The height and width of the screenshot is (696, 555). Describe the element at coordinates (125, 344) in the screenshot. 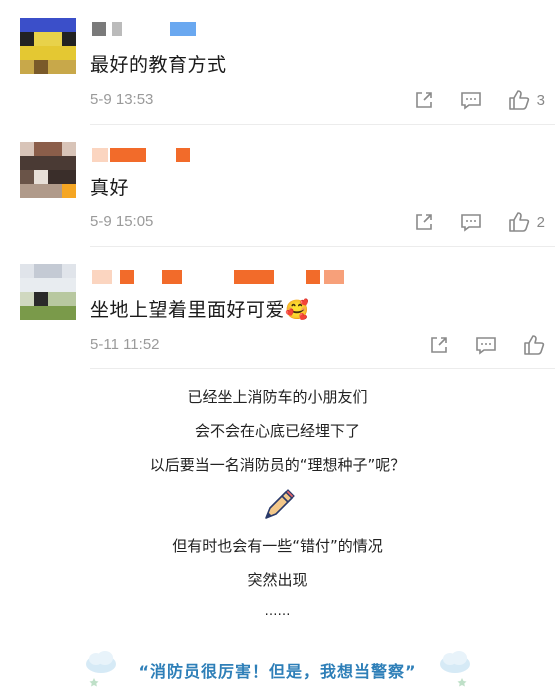

I see `comment-date: 5-11 11:52` at that location.